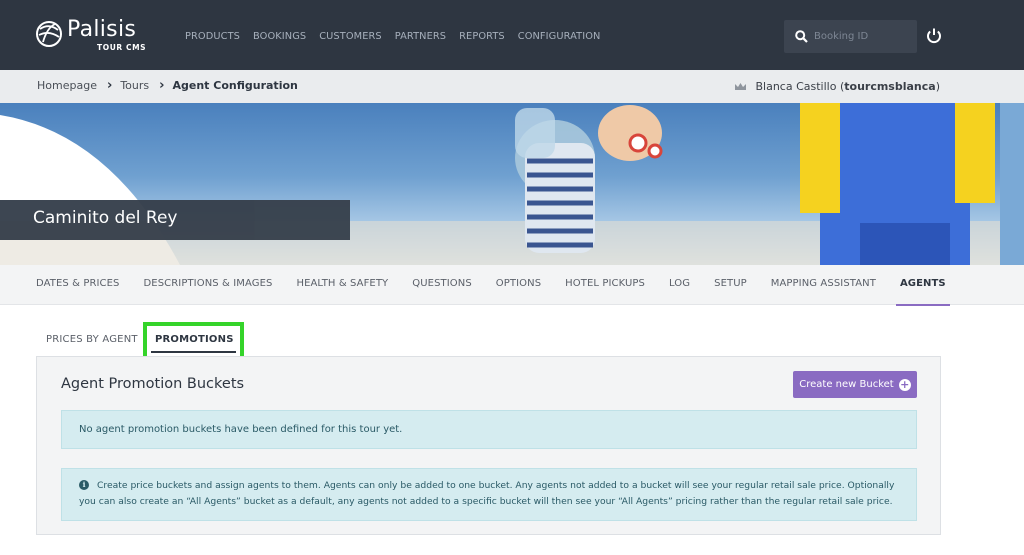 The height and width of the screenshot is (555, 1024). What do you see at coordinates (741, 86) in the screenshot?
I see `crown-icon` at bounding box center [741, 86].